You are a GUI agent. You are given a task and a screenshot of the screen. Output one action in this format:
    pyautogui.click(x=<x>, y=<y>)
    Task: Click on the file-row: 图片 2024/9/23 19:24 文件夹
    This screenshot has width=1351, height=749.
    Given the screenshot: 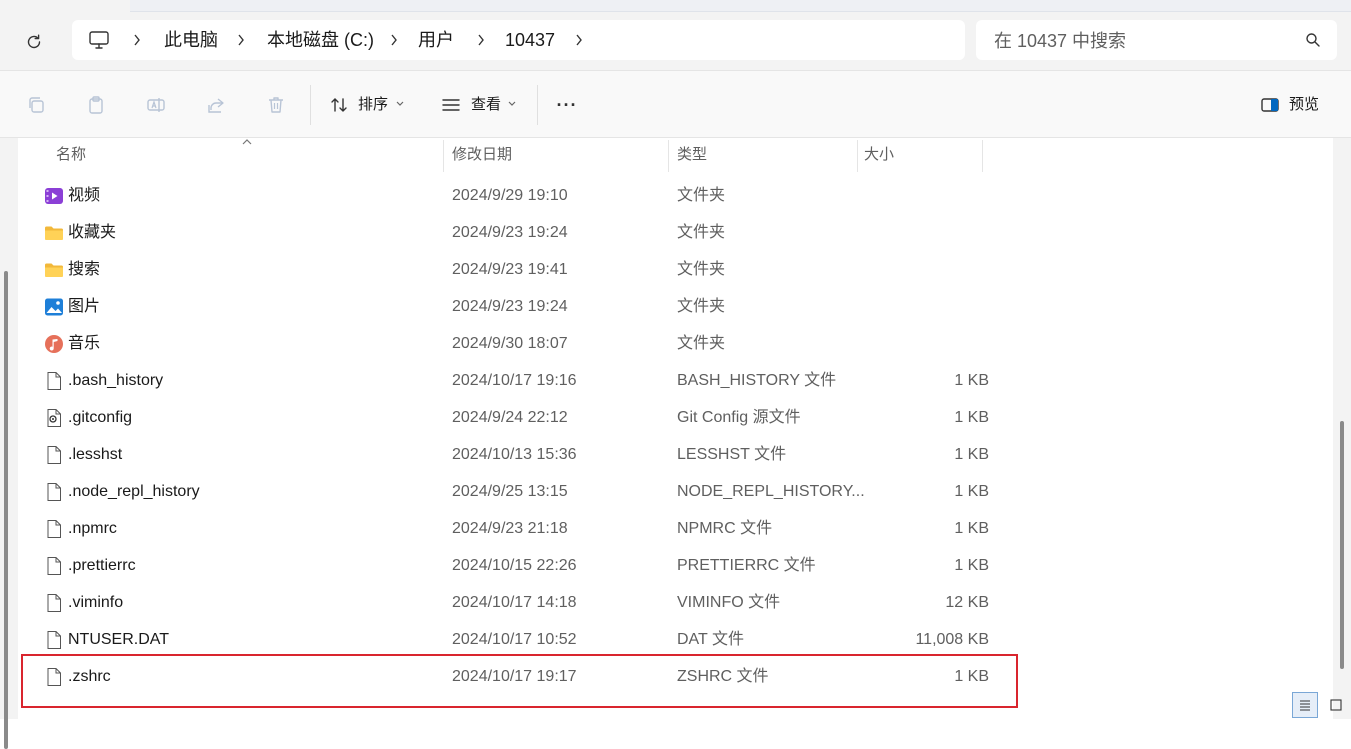 What is the action you would take?
    pyautogui.click(x=521, y=306)
    